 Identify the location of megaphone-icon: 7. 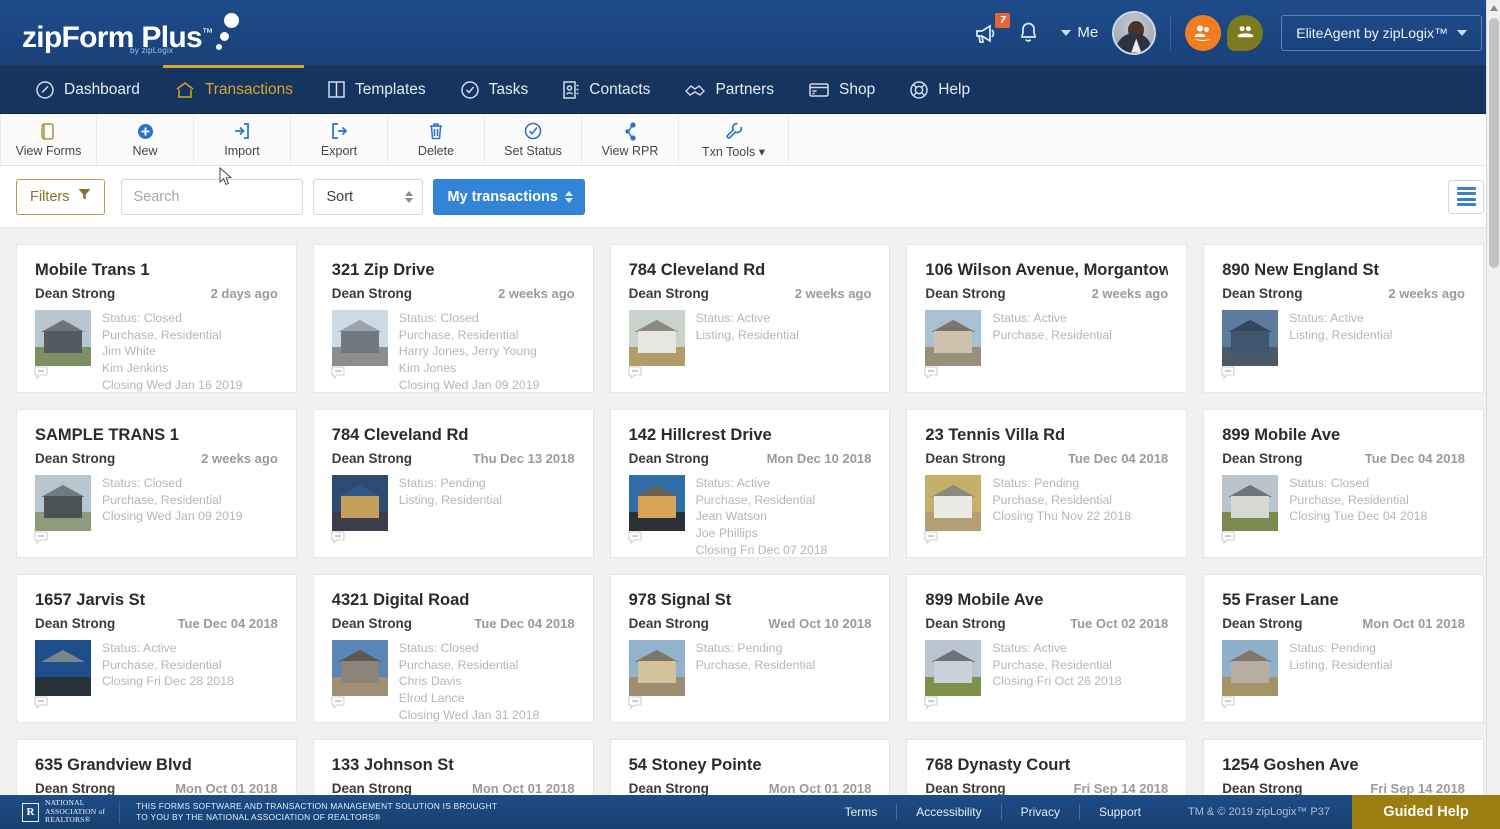
(992, 28).